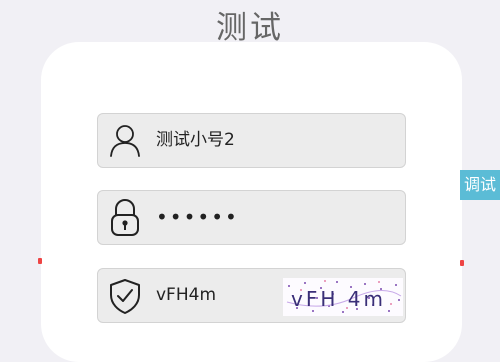  Describe the element at coordinates (251, 295) in the screenshot. I see `captcha-field: vFH4m vFH 4m` at that location.